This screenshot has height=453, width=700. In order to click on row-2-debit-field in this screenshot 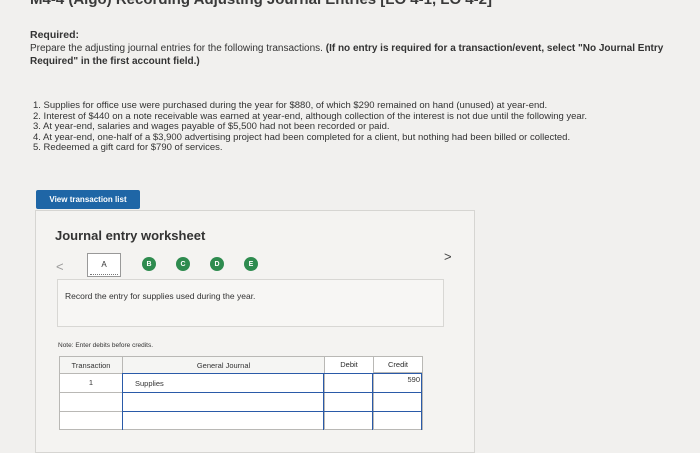, I will do `click(348, 402)`.